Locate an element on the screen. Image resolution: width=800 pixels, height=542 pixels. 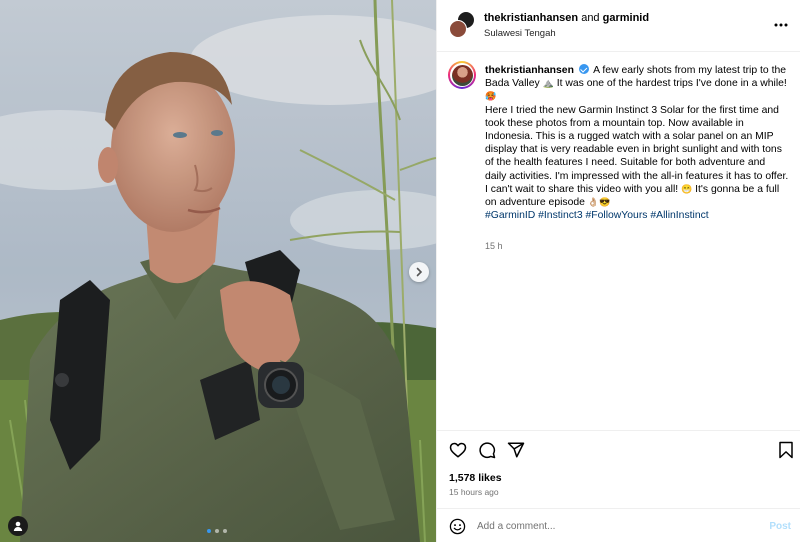
comment-input is located at coordinates (617, 526).